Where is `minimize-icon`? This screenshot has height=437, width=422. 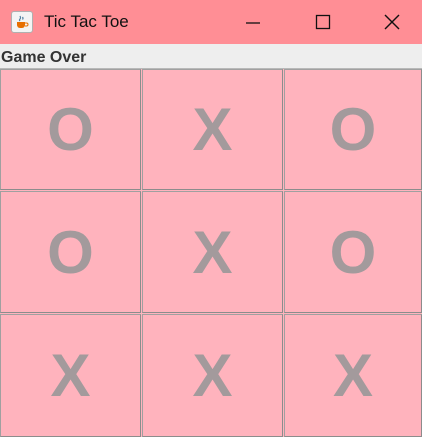 minimize-icon is located at coordinates (253, 23).